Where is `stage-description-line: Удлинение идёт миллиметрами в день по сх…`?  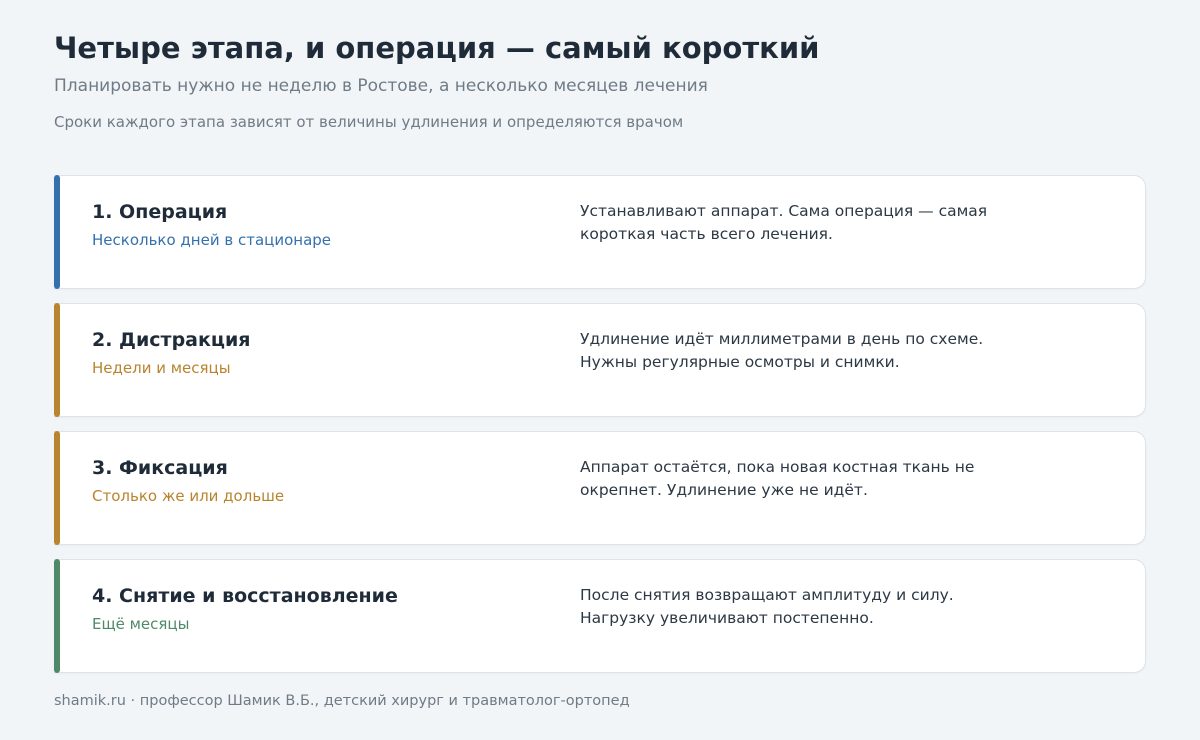 stage-description-line: Удлинение идёт миллиметрами в день по сх… is located at coordinates (782, 339).